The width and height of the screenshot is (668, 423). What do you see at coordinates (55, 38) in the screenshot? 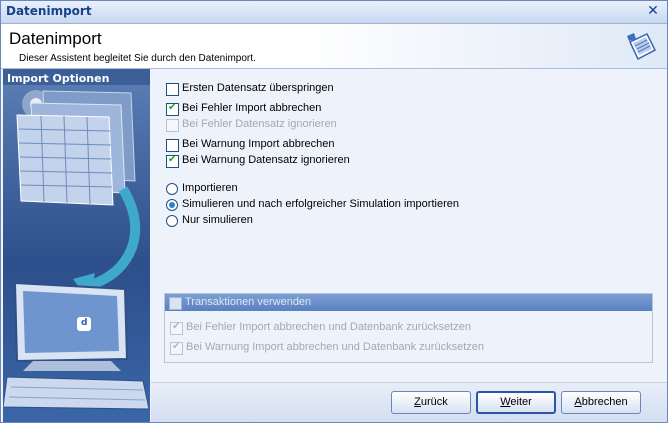
I see `header-title: Datenimport` at bounding box center [55, 38].